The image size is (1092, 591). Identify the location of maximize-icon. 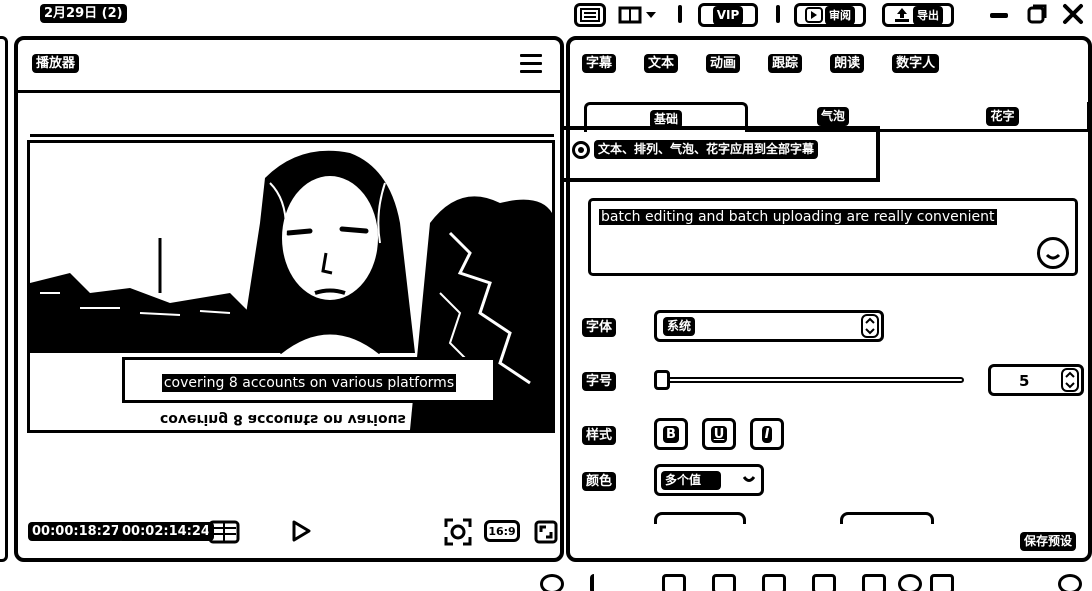
(1037, 14).